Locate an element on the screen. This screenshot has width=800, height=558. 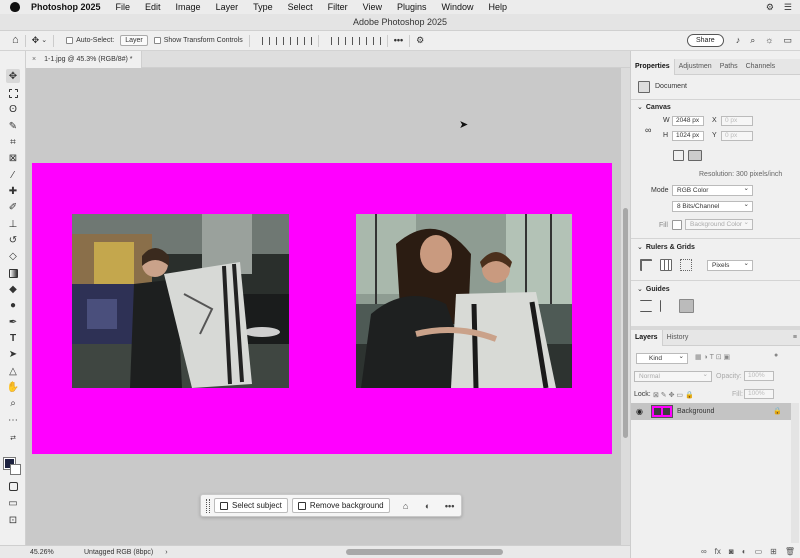
tool-preset-chevron-icon: ⌄ is located at coordinates (44, 40).